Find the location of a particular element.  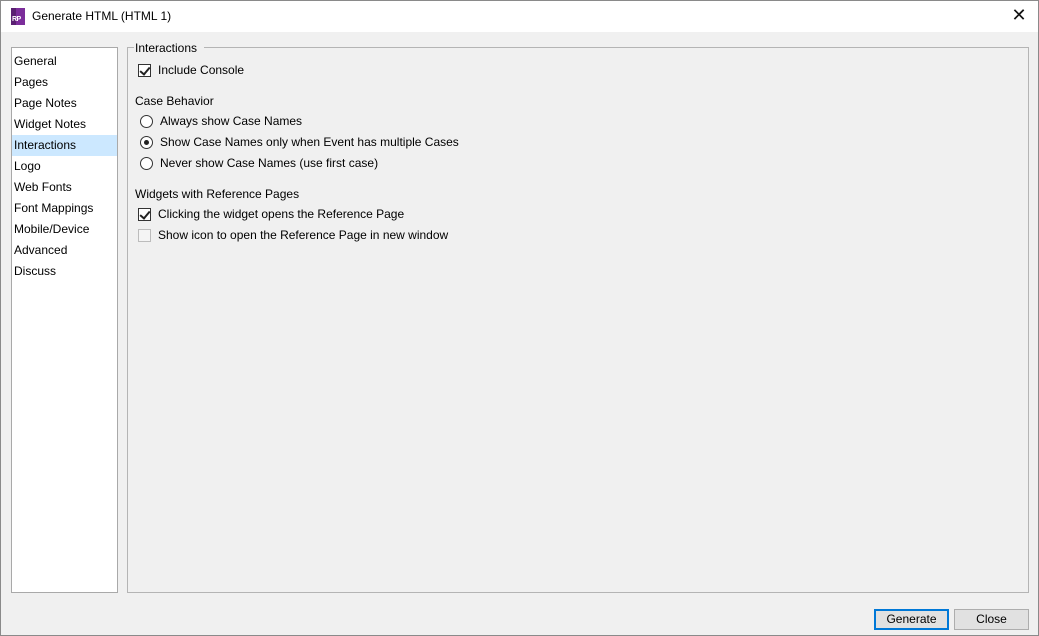

multiple-cases-radio is located at coordinates (146, 142).